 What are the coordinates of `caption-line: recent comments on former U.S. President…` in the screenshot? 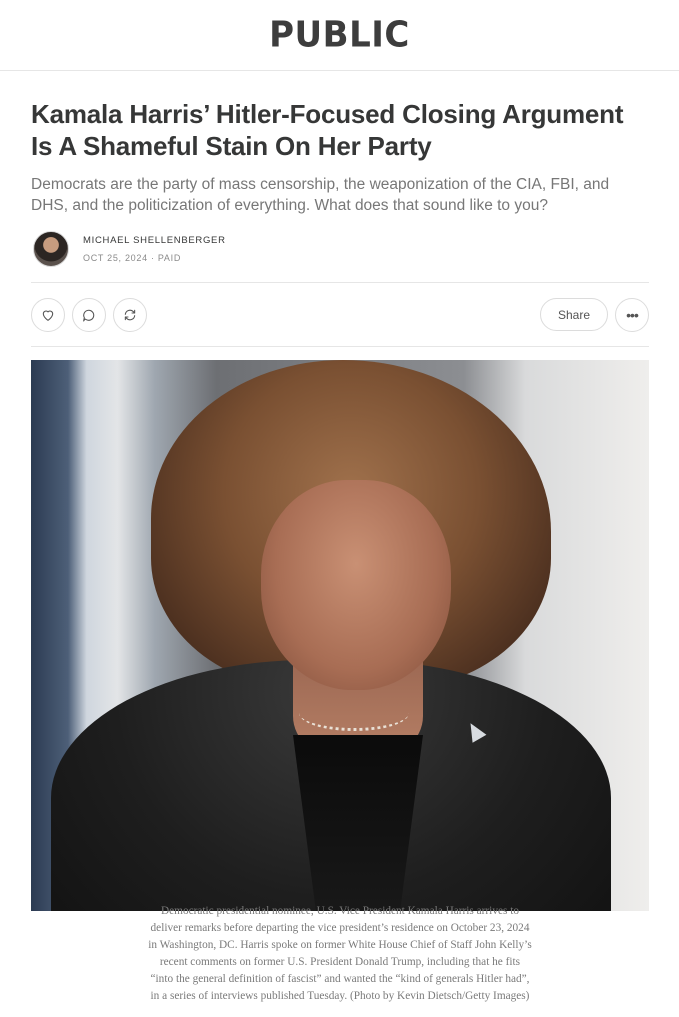 It's located at (340, 961).